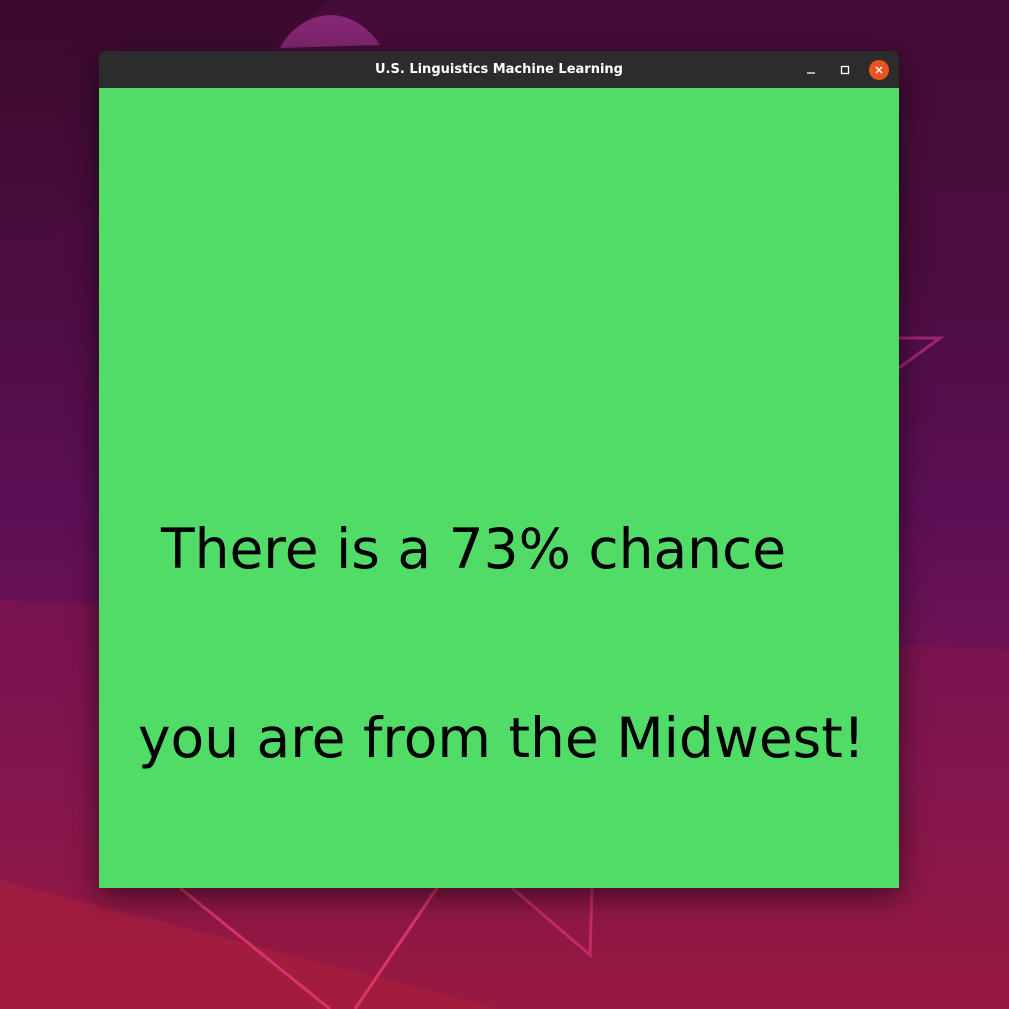 The image size is (1009, 1009). Describe the element at coordinates (474, 549) in the screenshot. I see `result-line-1: There is a 73% chance` at that location.